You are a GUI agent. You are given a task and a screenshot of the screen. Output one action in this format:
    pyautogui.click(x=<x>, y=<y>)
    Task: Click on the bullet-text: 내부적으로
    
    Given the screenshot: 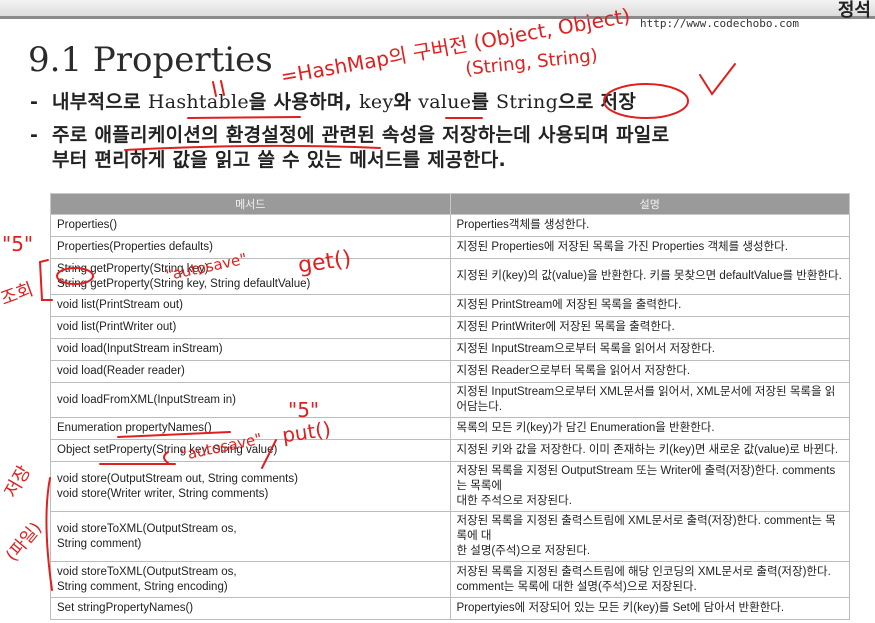 What is the action you would take?
    pyautogui.click(x=100, y=102)
    